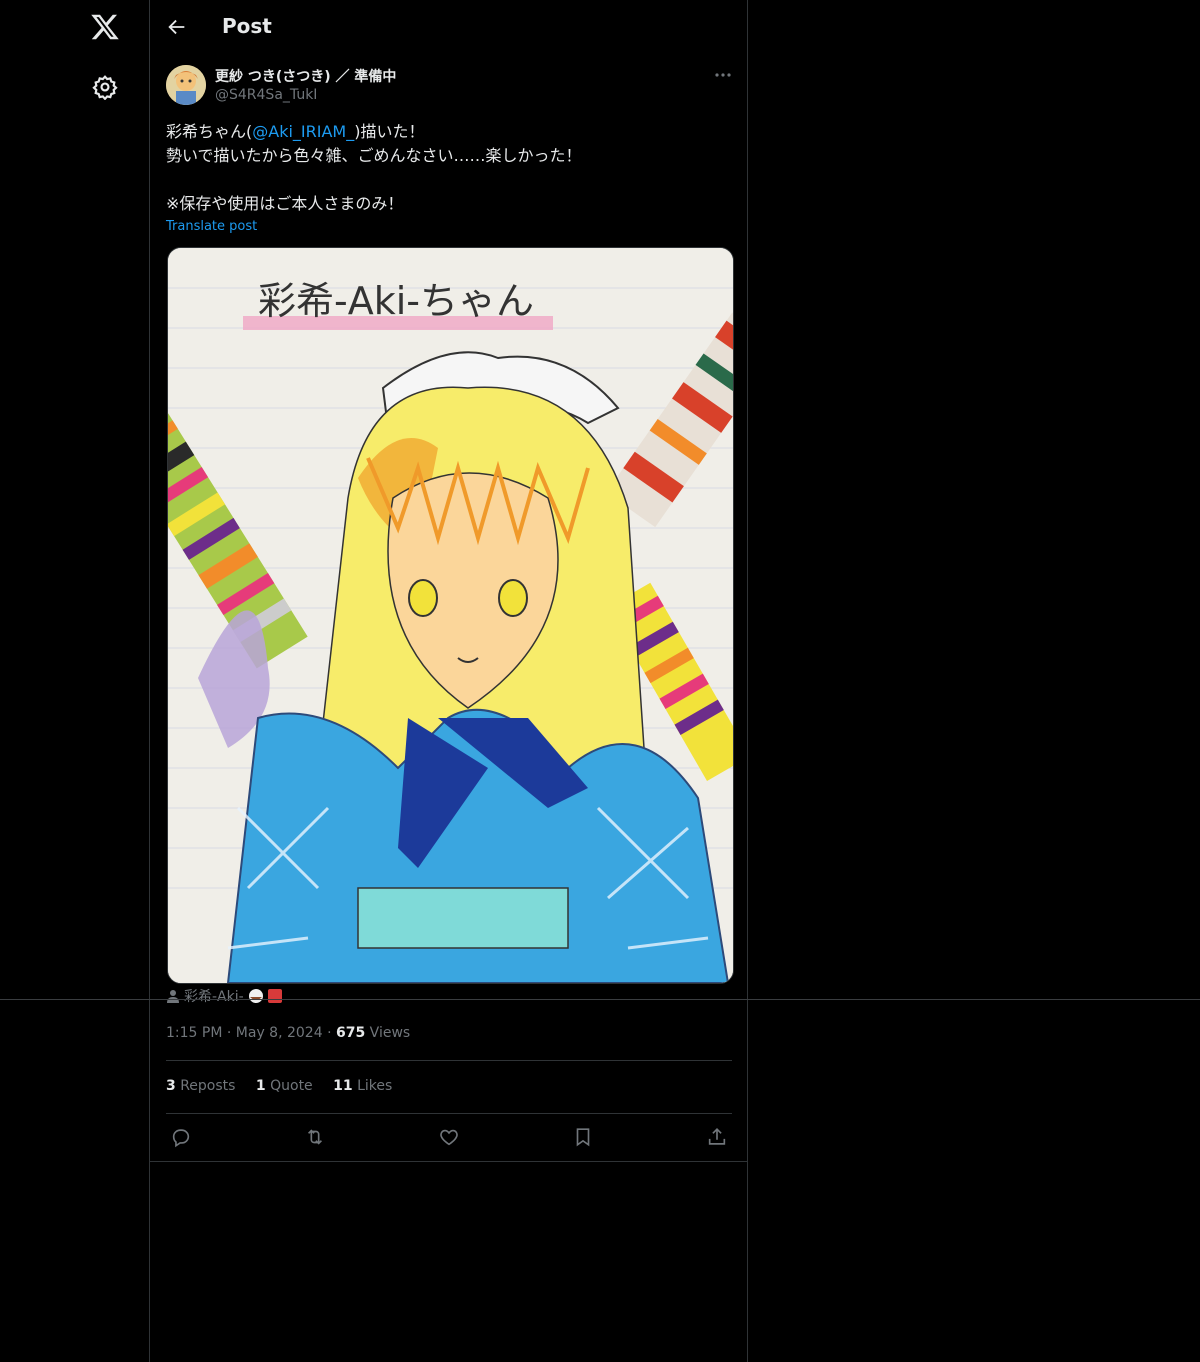  I want to click on action-bar, so click(449, 1137).